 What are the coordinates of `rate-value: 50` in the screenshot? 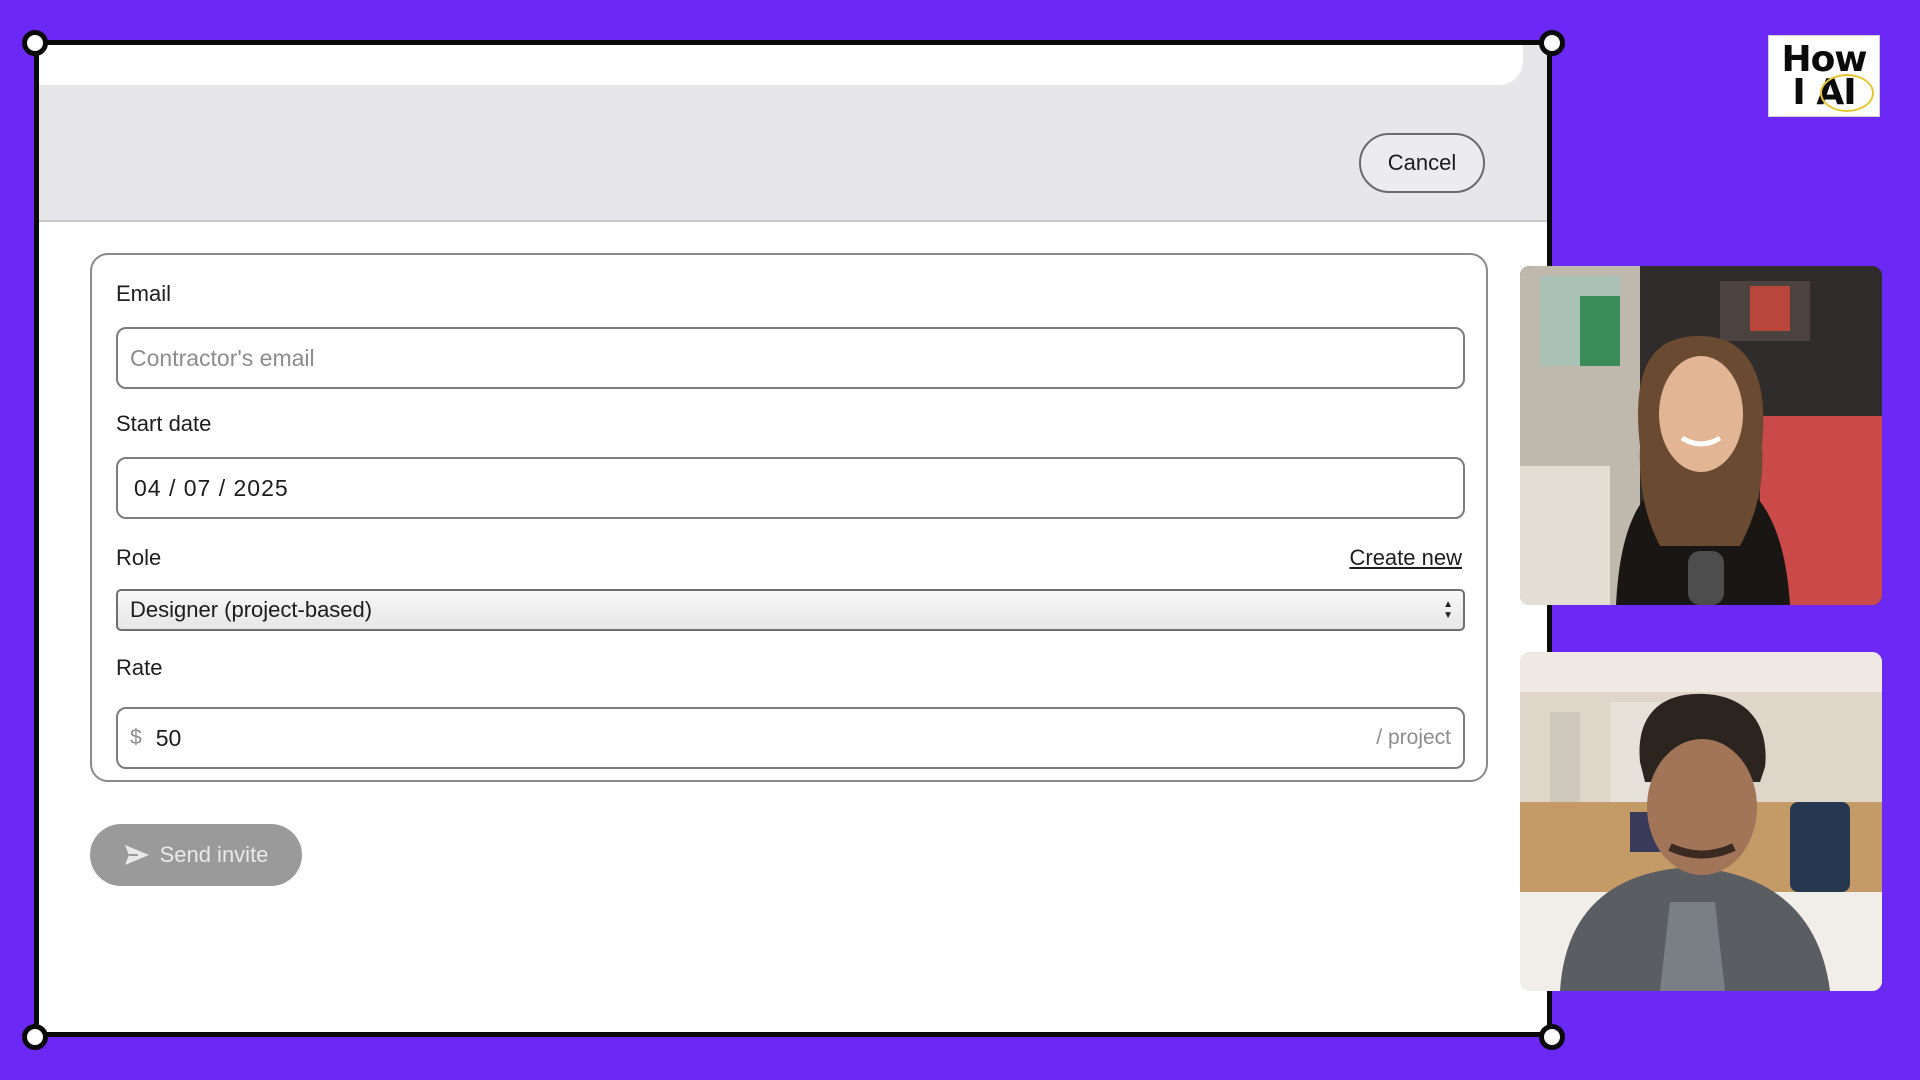 It's located at (168, 737).